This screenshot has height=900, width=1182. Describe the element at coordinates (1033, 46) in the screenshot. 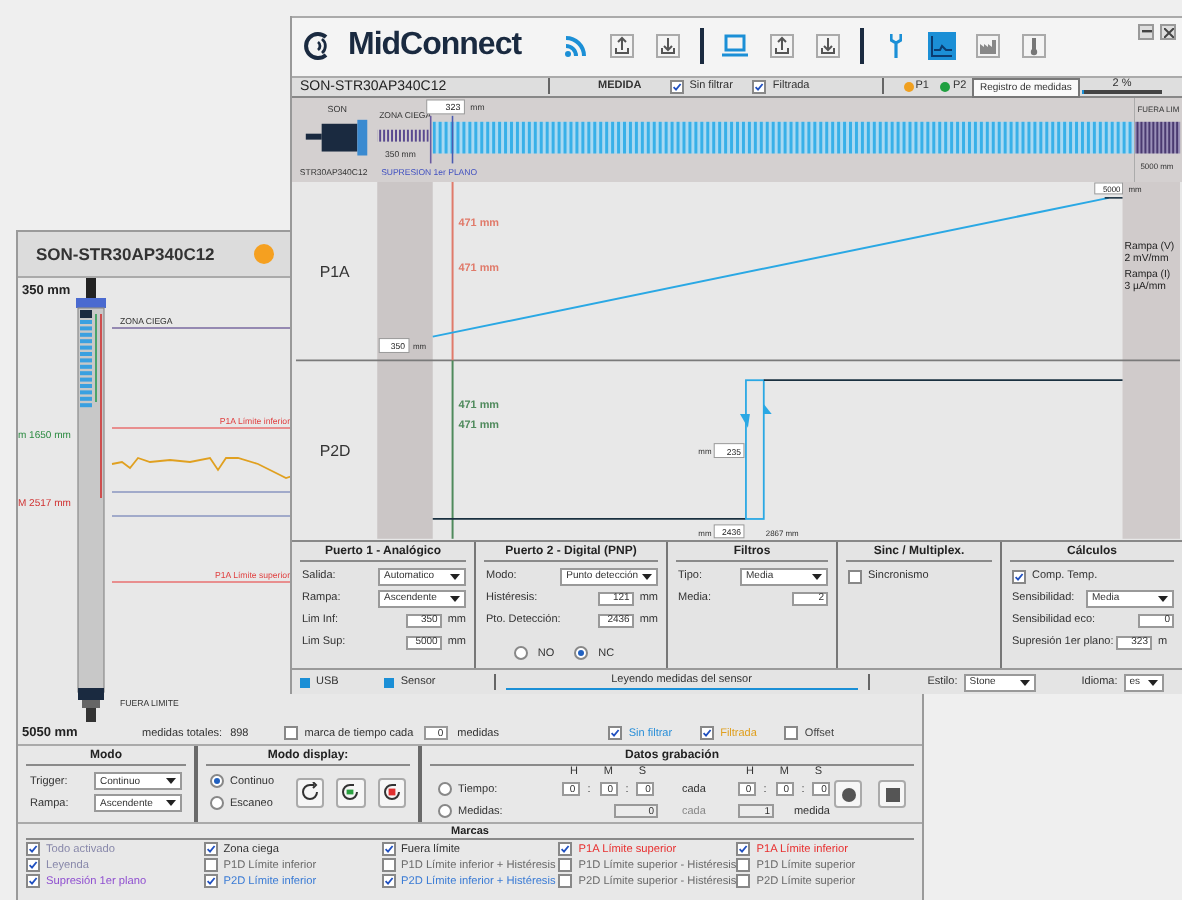

I see `thermometer-icon` at that location.